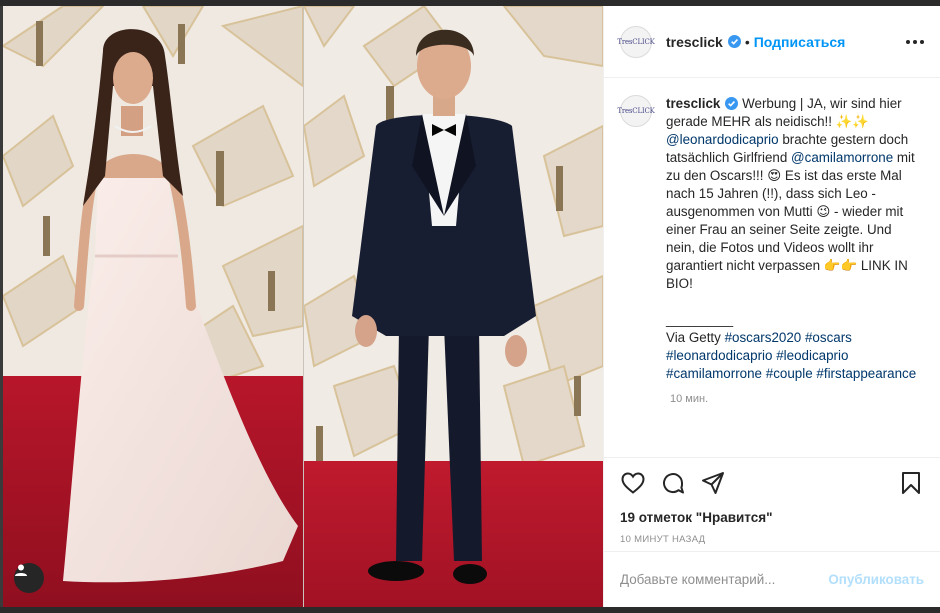 This screenshot has height=613, width=940. I want to click on caption-avatar: TresCLICK, so click(636, 111).